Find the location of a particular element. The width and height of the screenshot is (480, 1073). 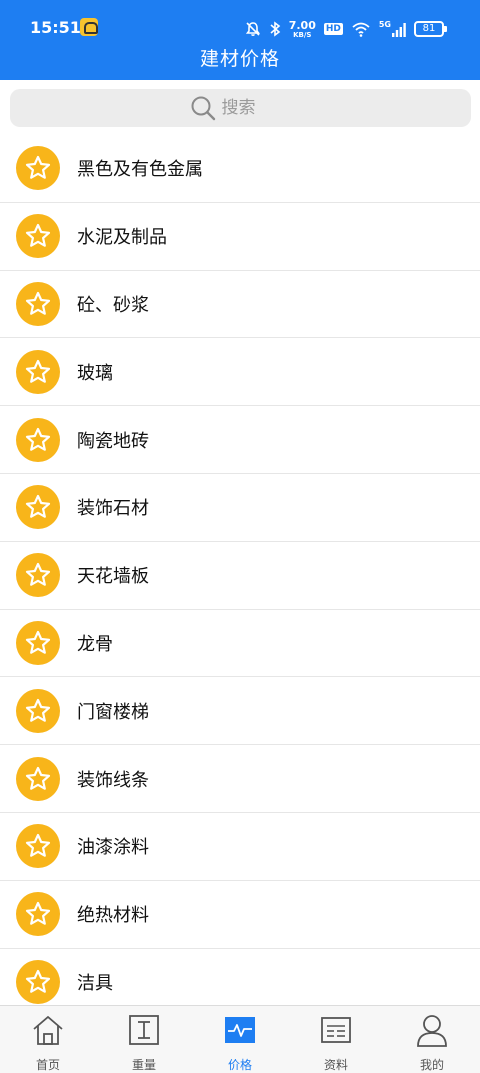

wifi-icon is located at coordinates (361, 29).